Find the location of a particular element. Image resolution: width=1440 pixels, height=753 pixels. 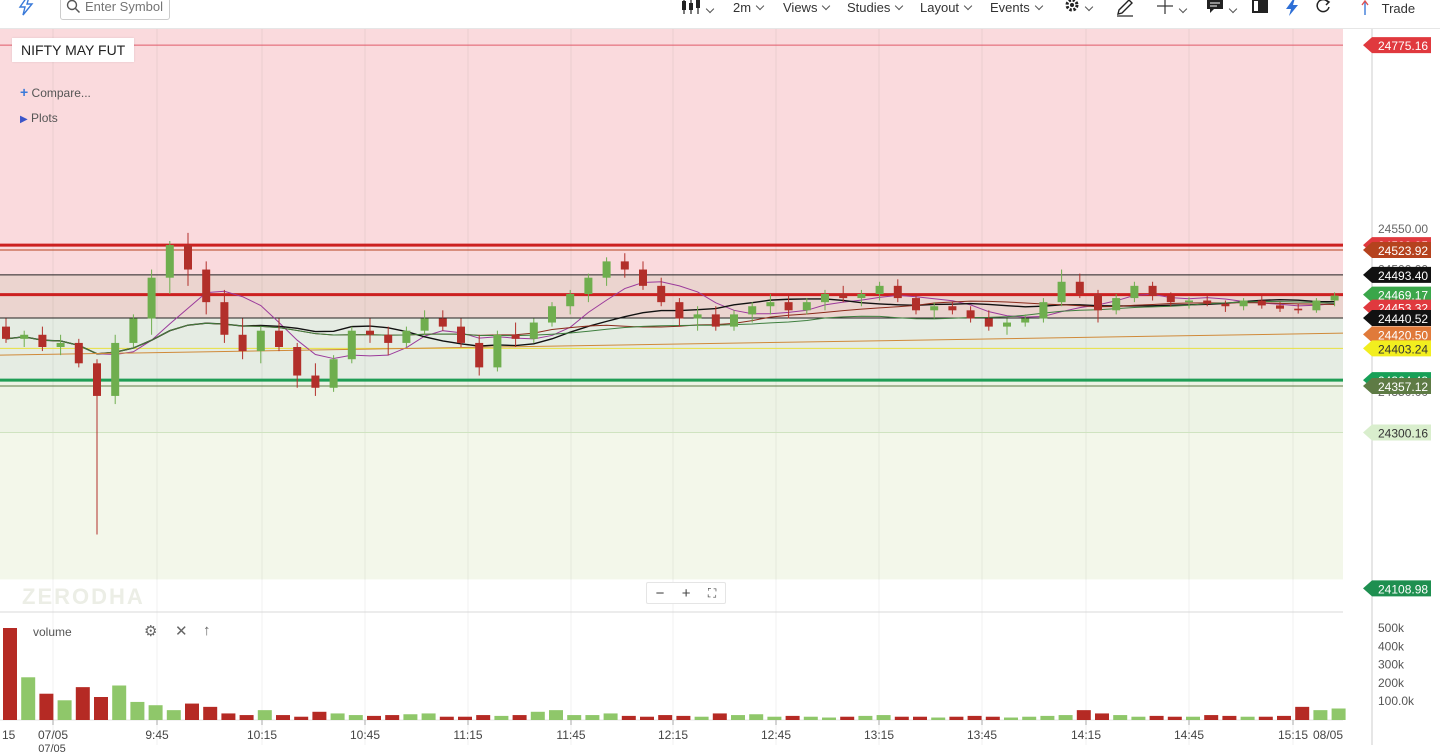

symbol-search is located at coordinates (115, 10).